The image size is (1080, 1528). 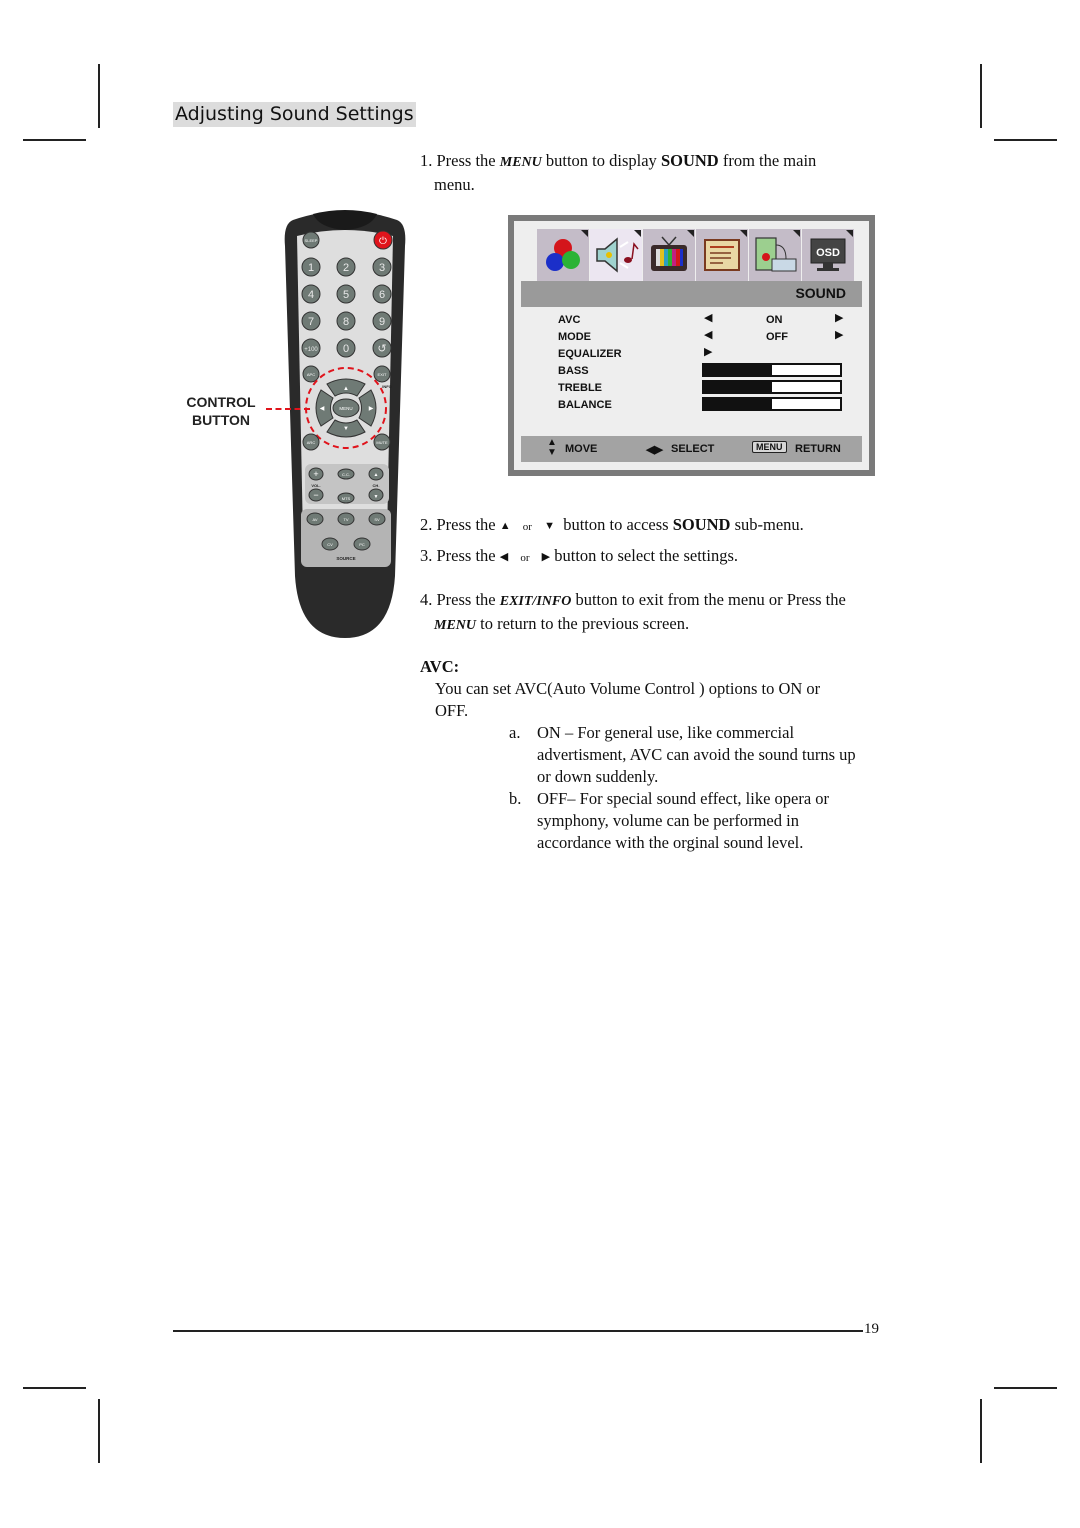 I want to click on step-number: 4., so click(x=426, y=599).